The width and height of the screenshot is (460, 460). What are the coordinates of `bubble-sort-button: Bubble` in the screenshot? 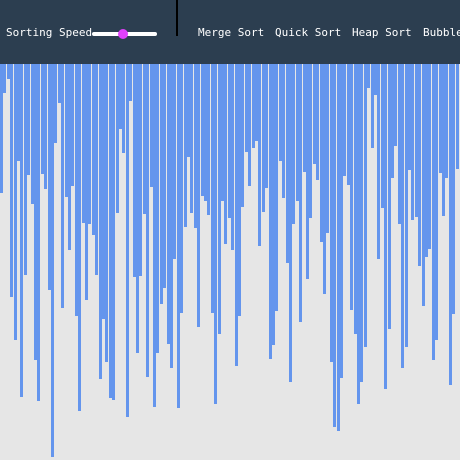 It's located at (441, 32).